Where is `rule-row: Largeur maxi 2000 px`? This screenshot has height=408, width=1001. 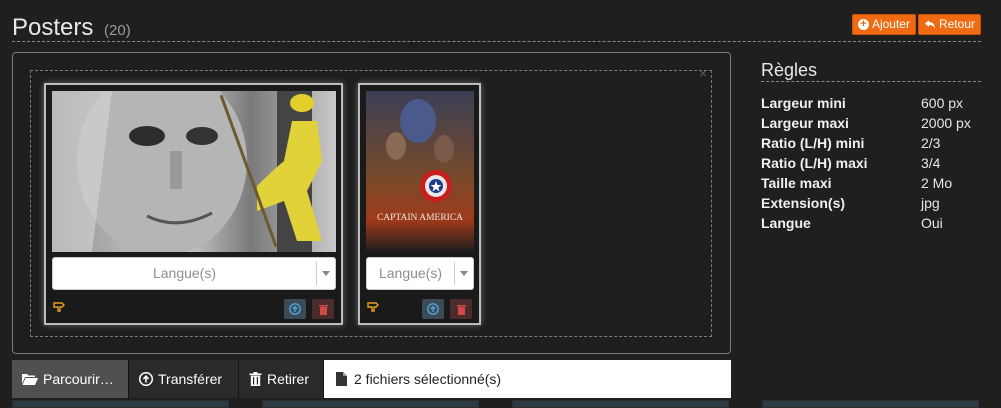
rule-row: Largeur maxi 2000 px is located at coordinates (871, 123).